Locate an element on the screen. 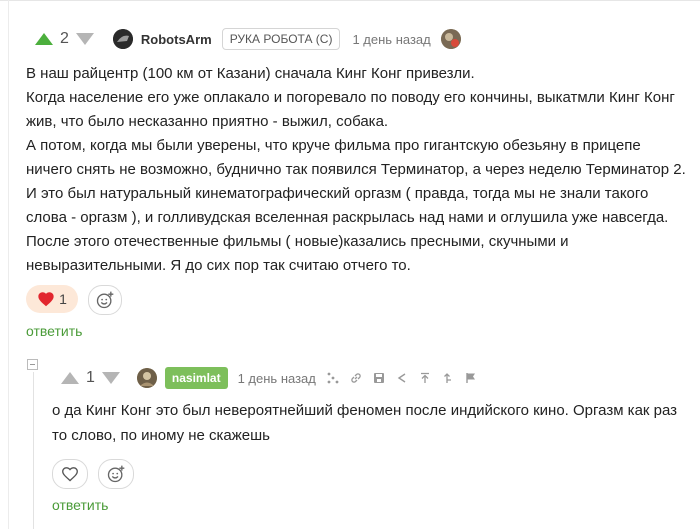 The image size is (700, 529). community-icon is located at coordinates (450, 39).